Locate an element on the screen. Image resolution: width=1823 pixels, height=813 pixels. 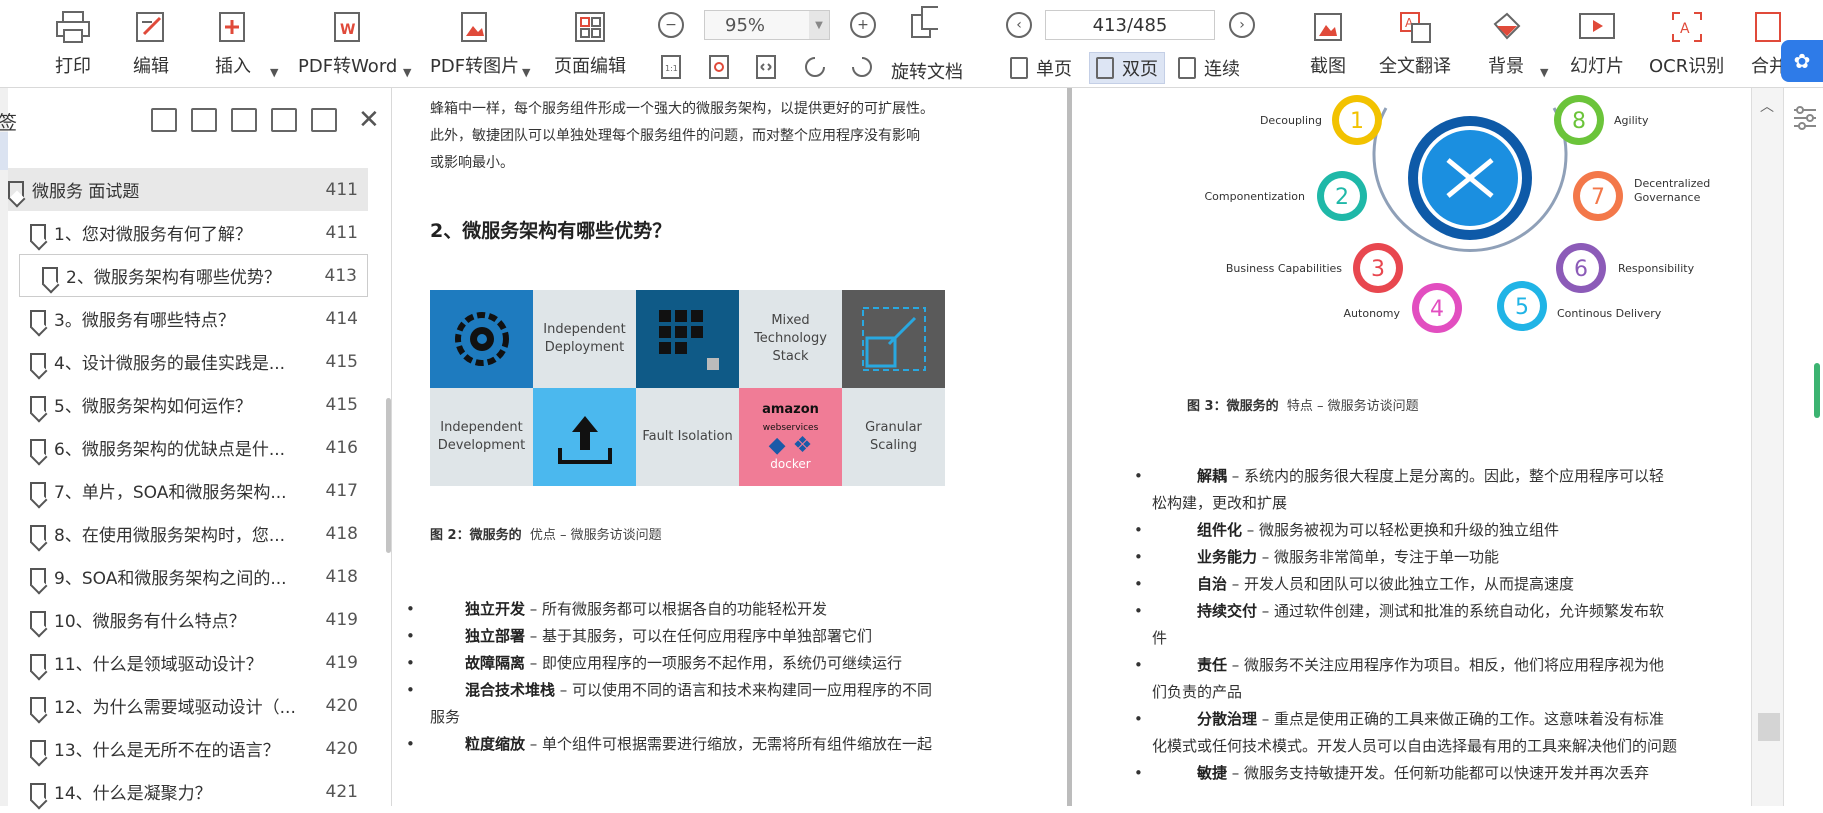
rotate-doc-label: 旋转文档 is located at coordinates (927, 71).